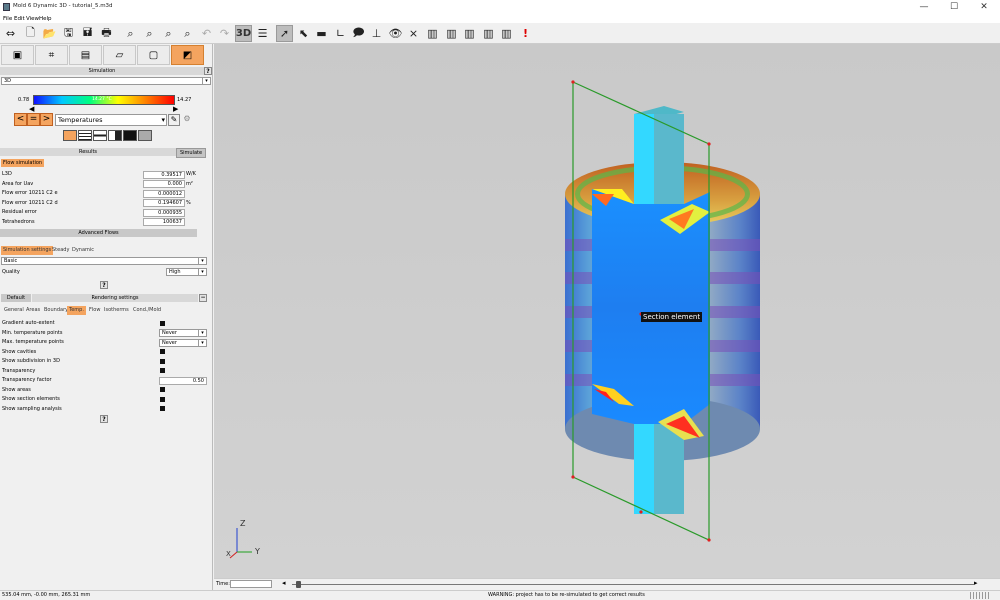  Describe the element at coordinates (100, 135) in the screenshot. I see `display-mode-3-icon` at that location.